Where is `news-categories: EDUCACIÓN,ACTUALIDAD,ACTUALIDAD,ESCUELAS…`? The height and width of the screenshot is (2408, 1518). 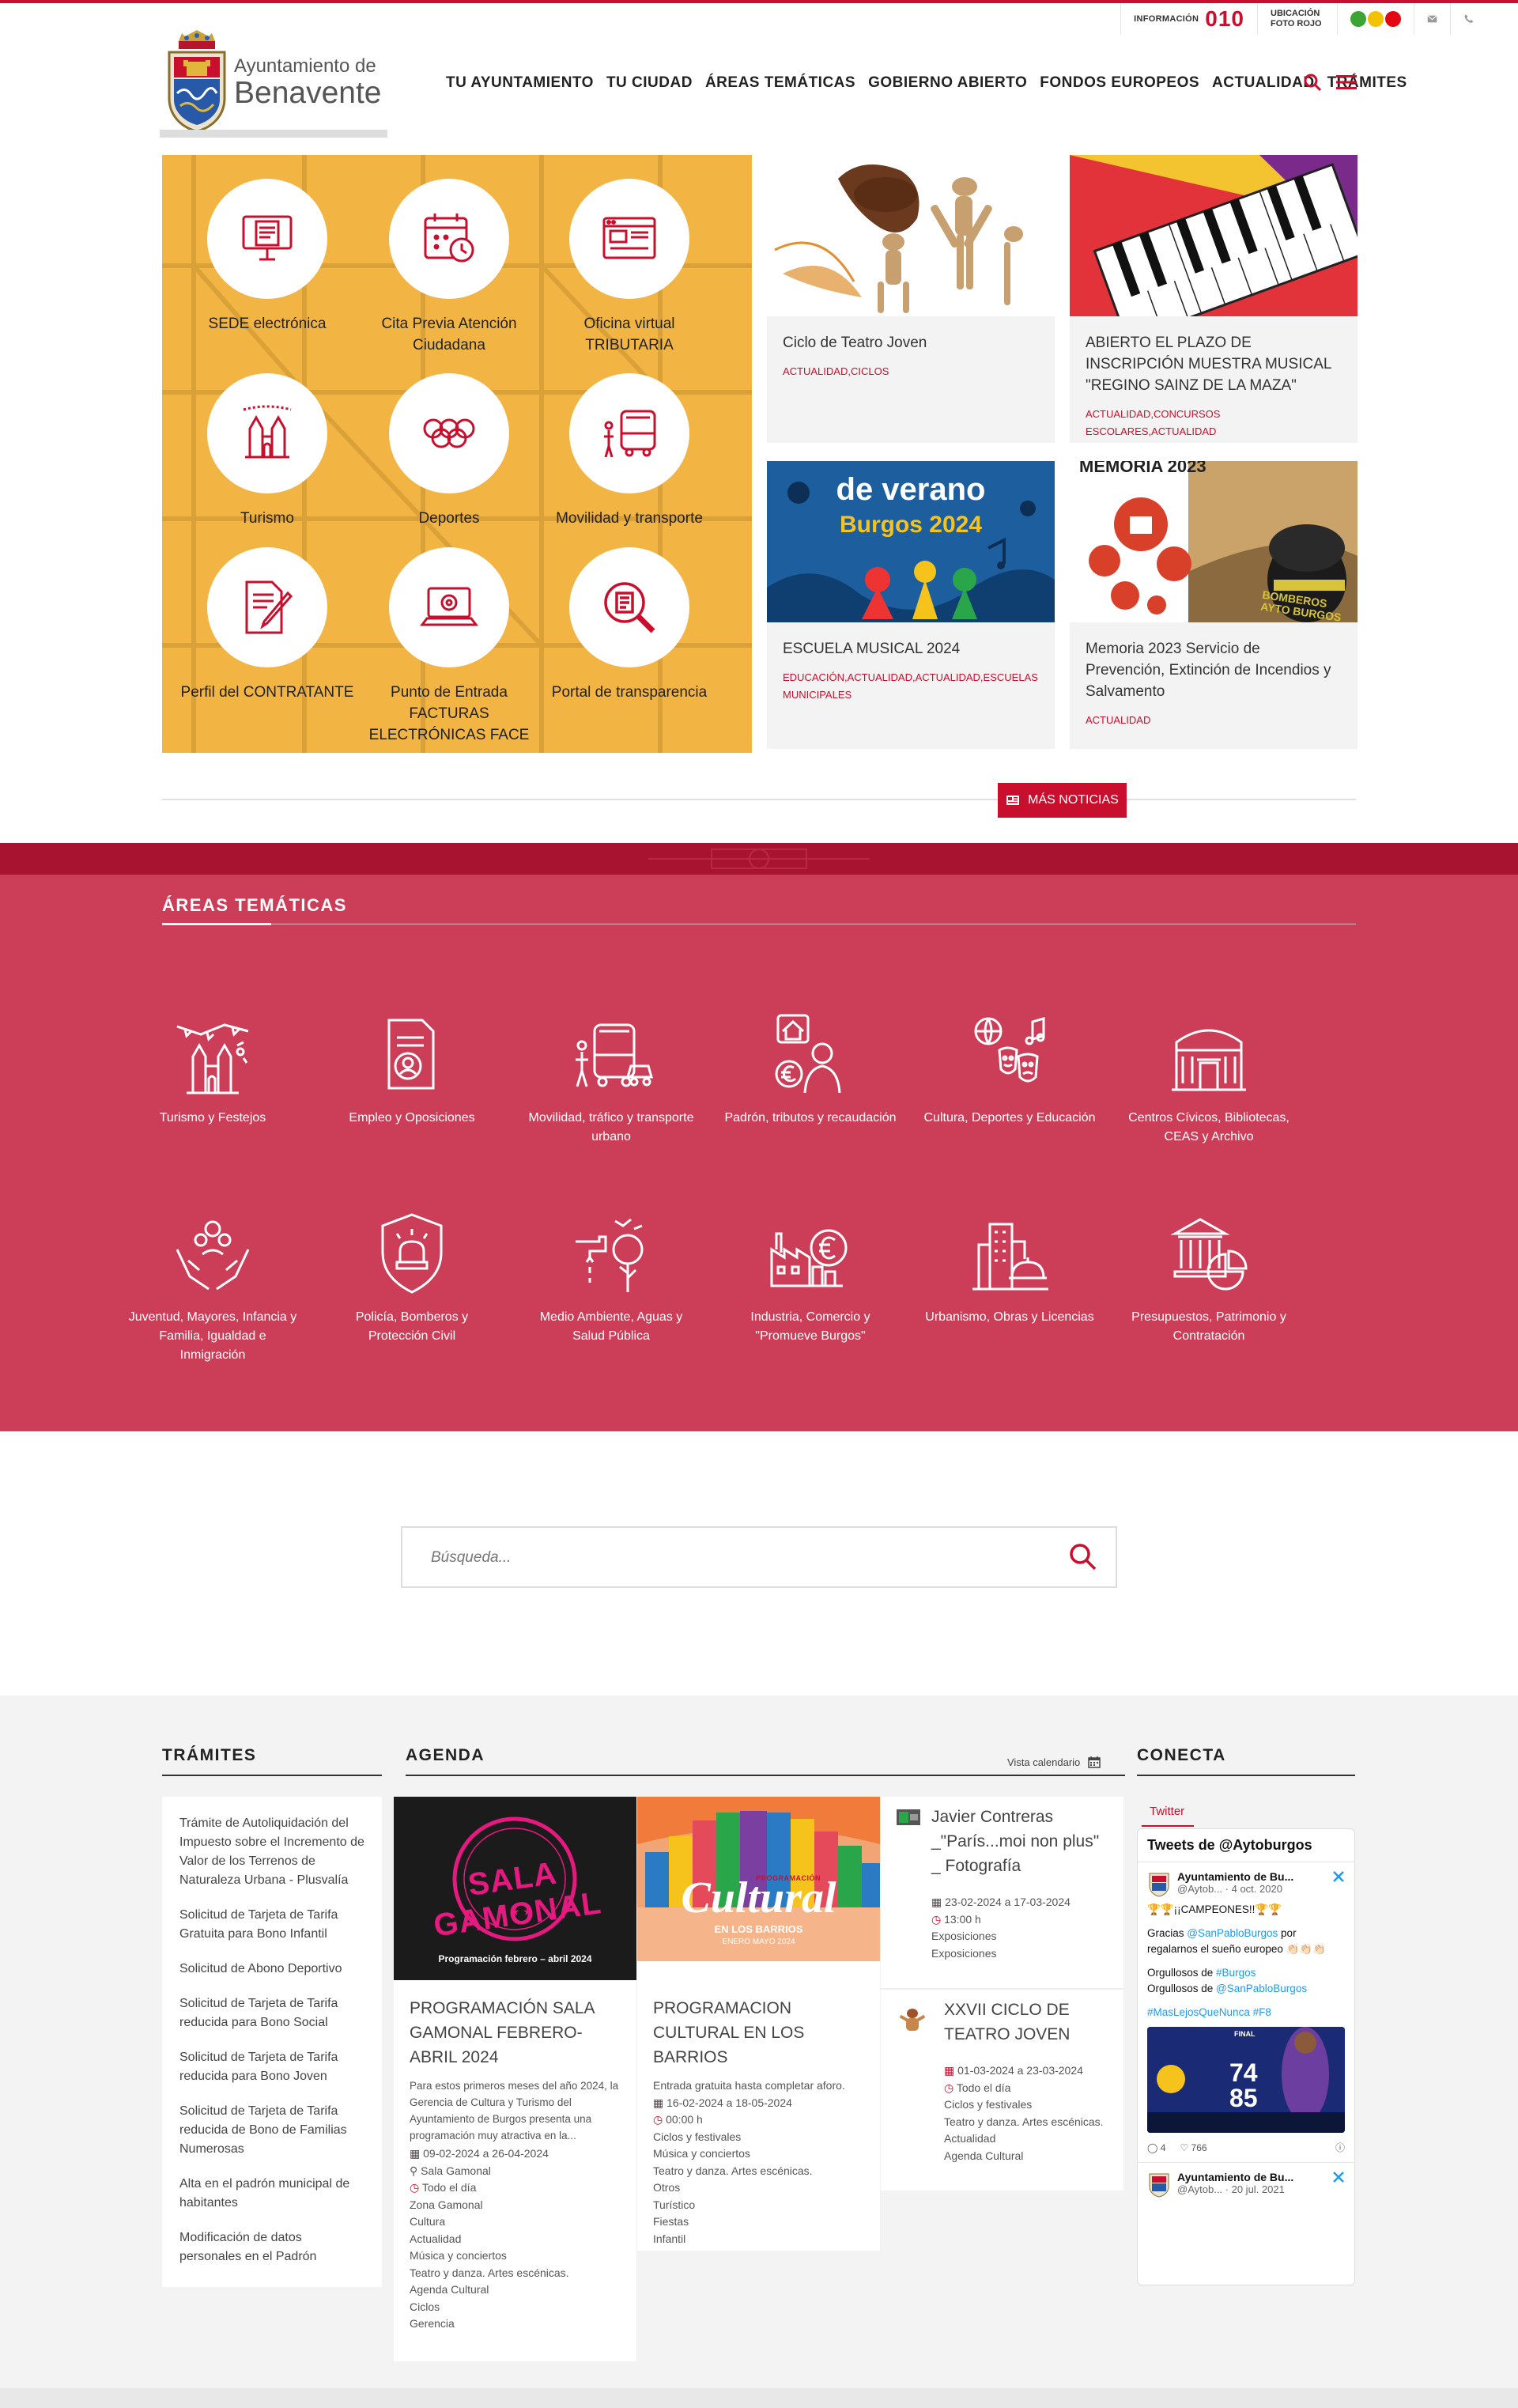 news-categories: EDUCACIÓN,ACTUALIDAD,ACTUALIDAD,ESCUELAS… is located at coordinates (911, 686).